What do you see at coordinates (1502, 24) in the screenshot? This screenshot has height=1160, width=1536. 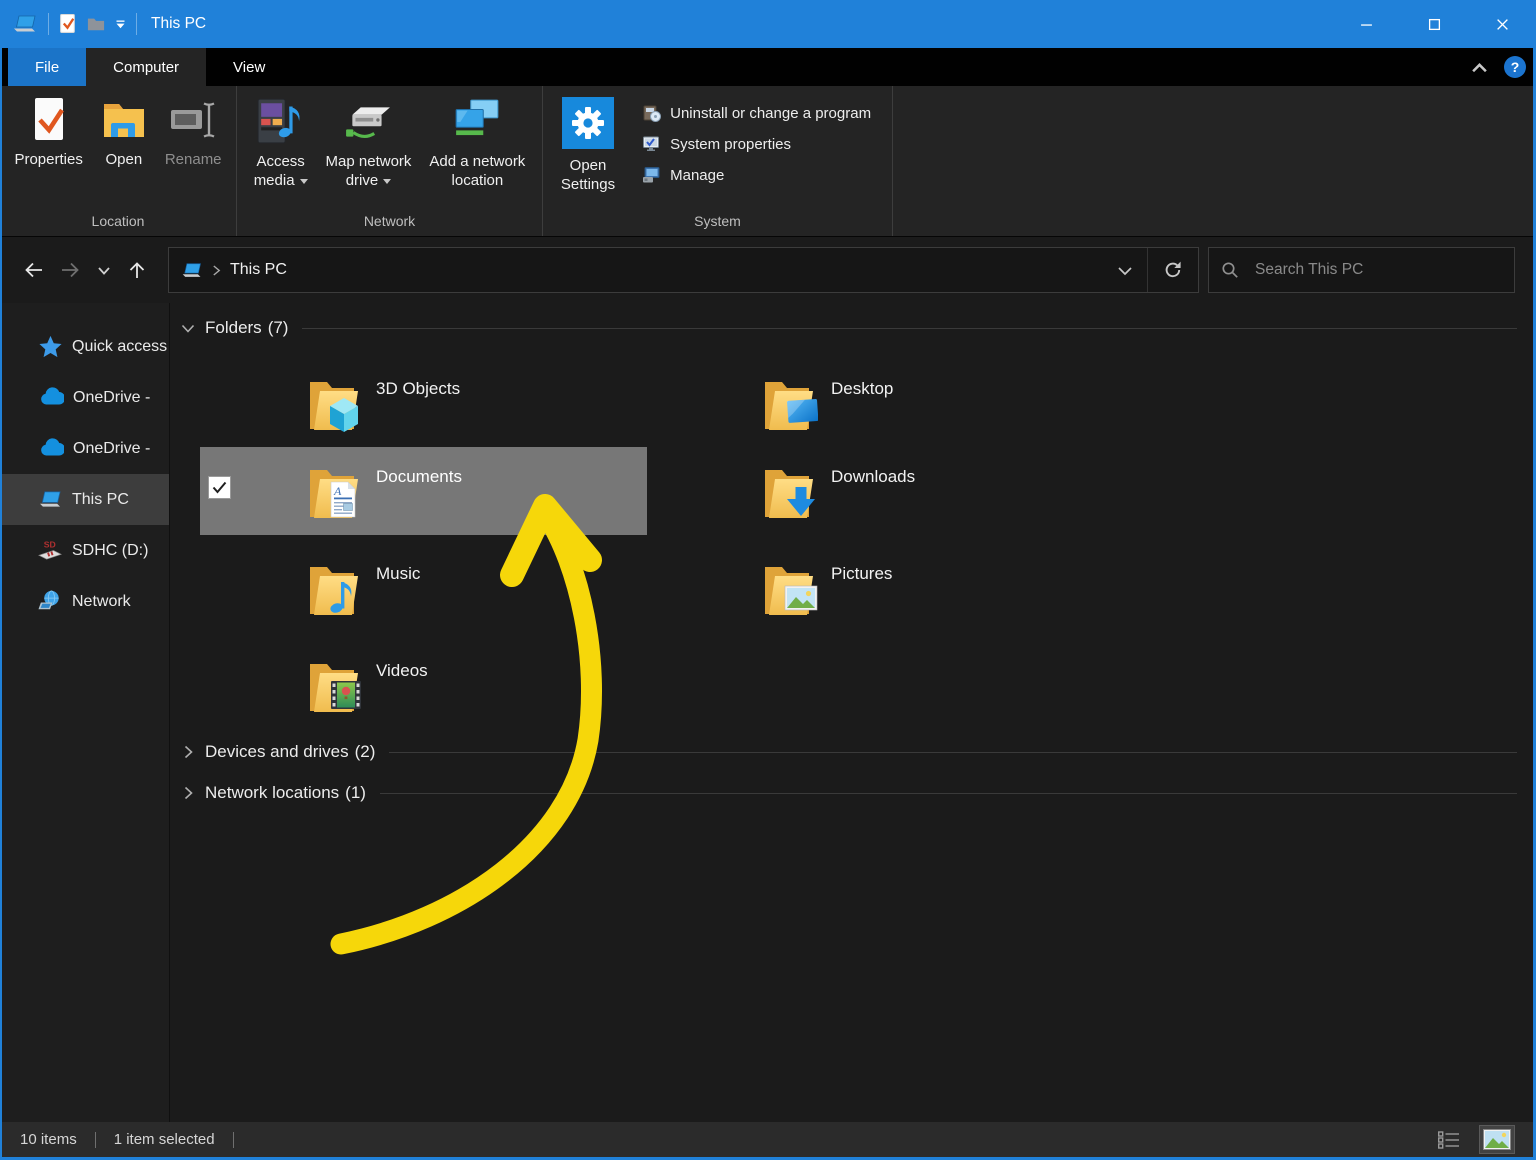 I see `close-button` at bounding box center [1502, 24].